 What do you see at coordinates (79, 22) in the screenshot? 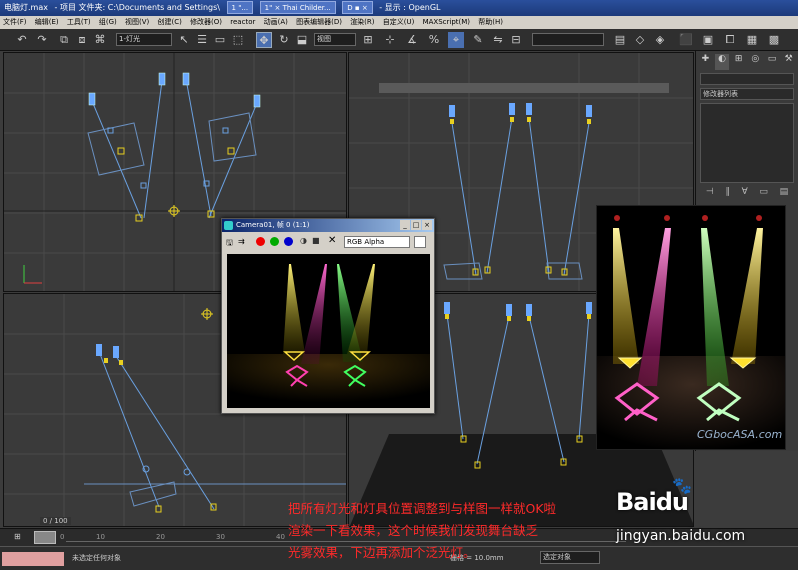
I see `menu-tools: 工具(T)` at bounding box center [79, 22].